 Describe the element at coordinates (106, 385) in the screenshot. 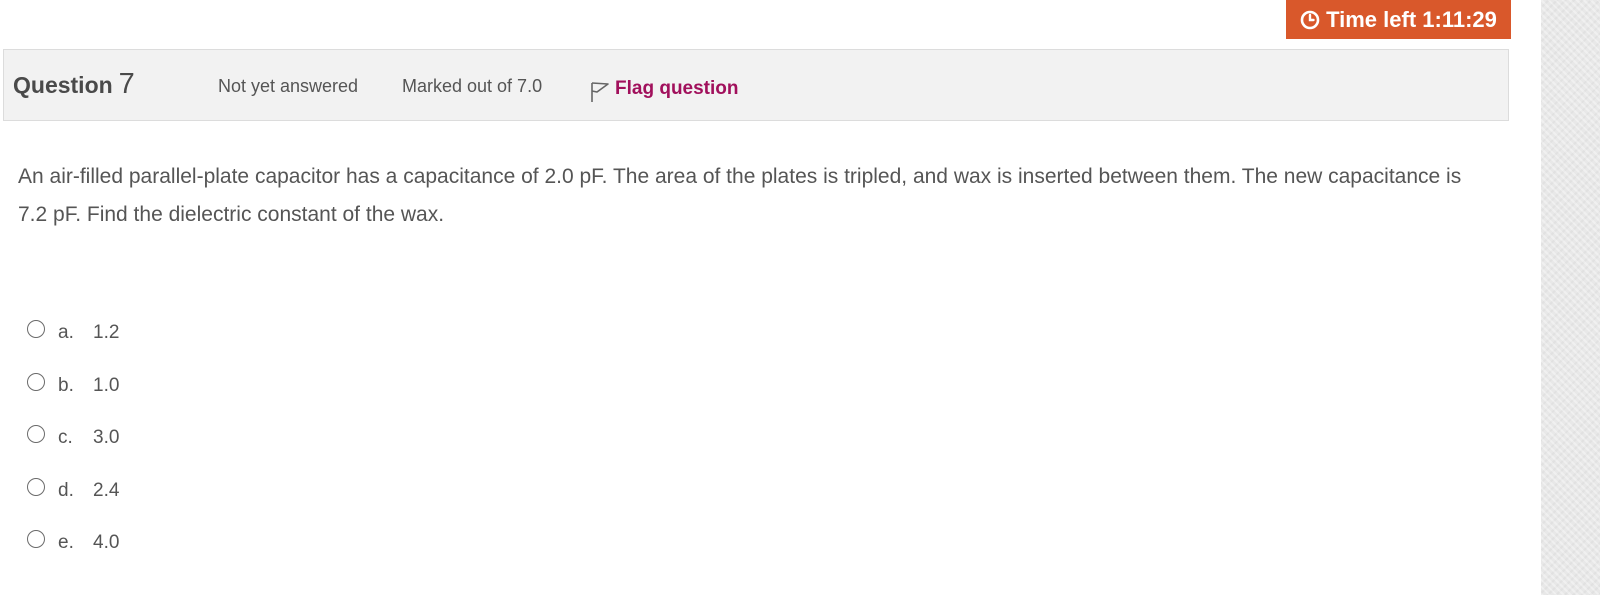

I see `option-value: 1.0` at that location.